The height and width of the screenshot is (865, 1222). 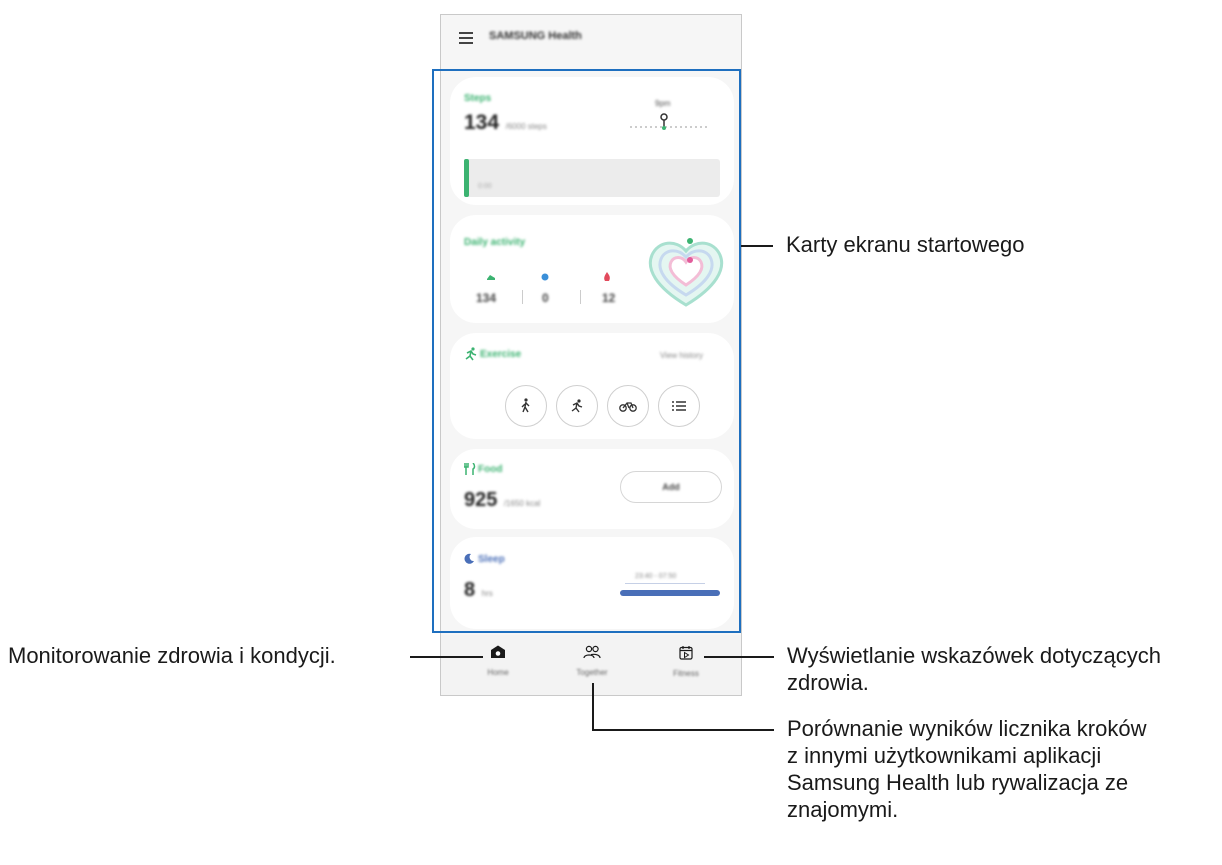 I want to click on nav-fitness-label: Fitness, so click(x=686, y=673).